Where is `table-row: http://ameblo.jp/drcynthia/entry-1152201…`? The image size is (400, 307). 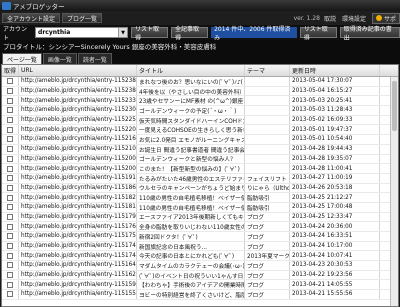 table-row: http://ameblo.jp/drcynthia/entry-1152201… is located at coordinates (200, 130).